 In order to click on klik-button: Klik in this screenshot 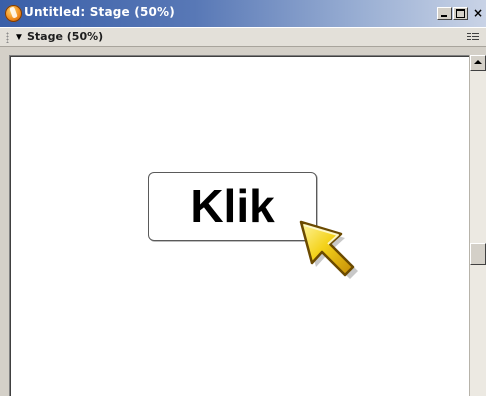, I will do `click(232, 206)`.